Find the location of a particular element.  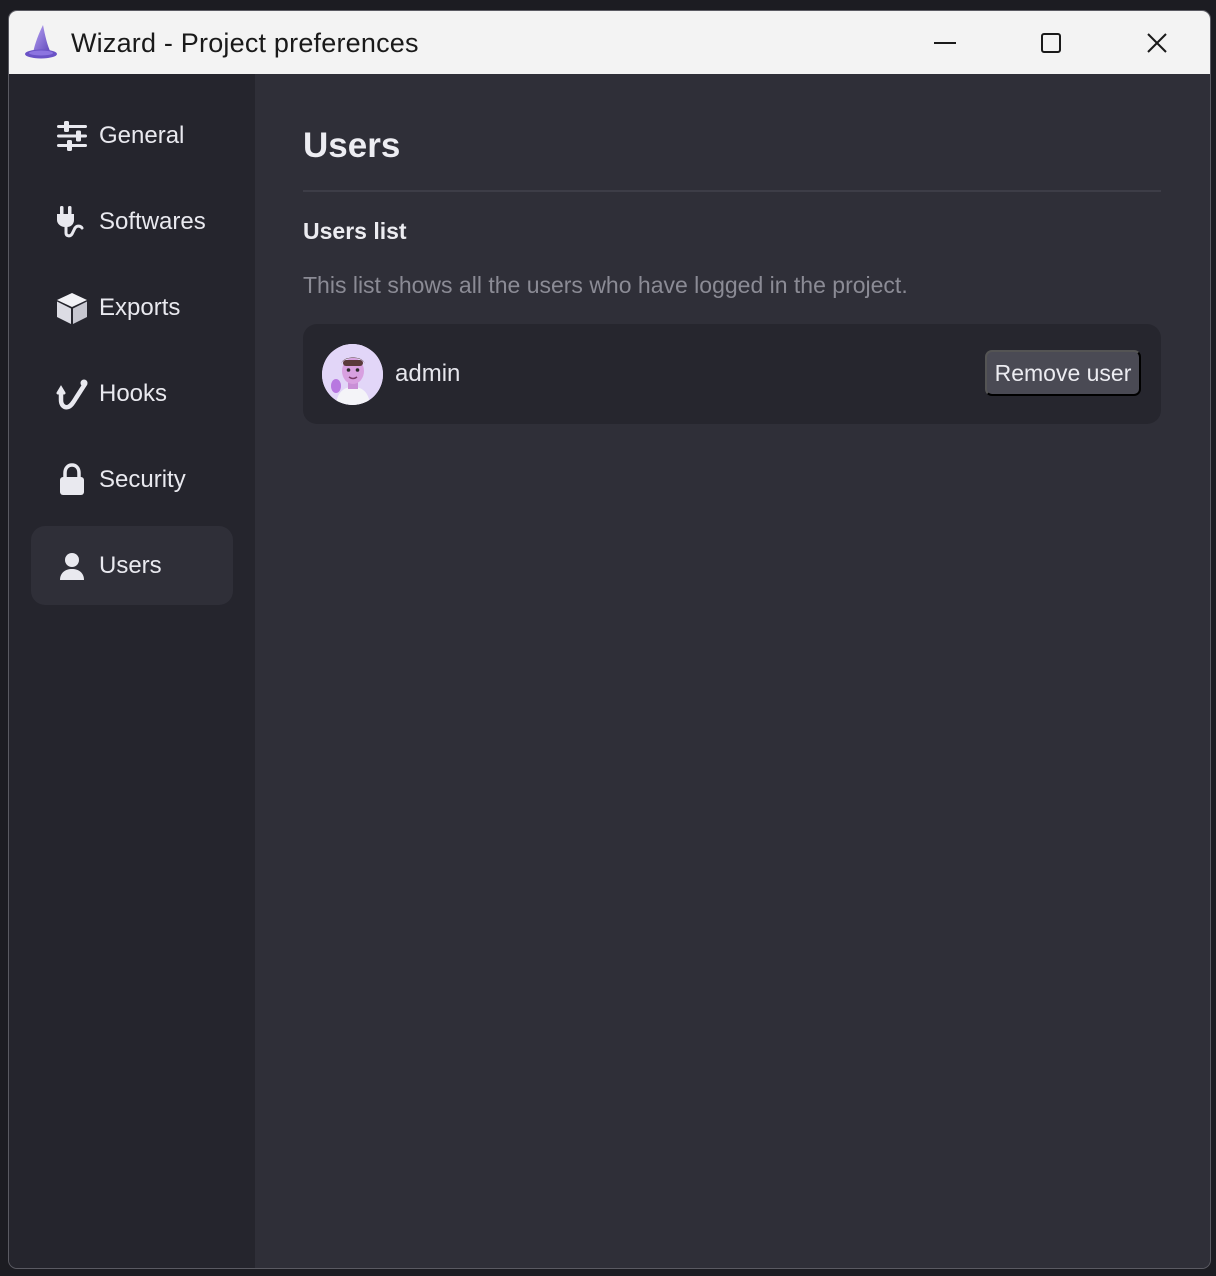

sliders-icon is located at coordinates (72, 136).